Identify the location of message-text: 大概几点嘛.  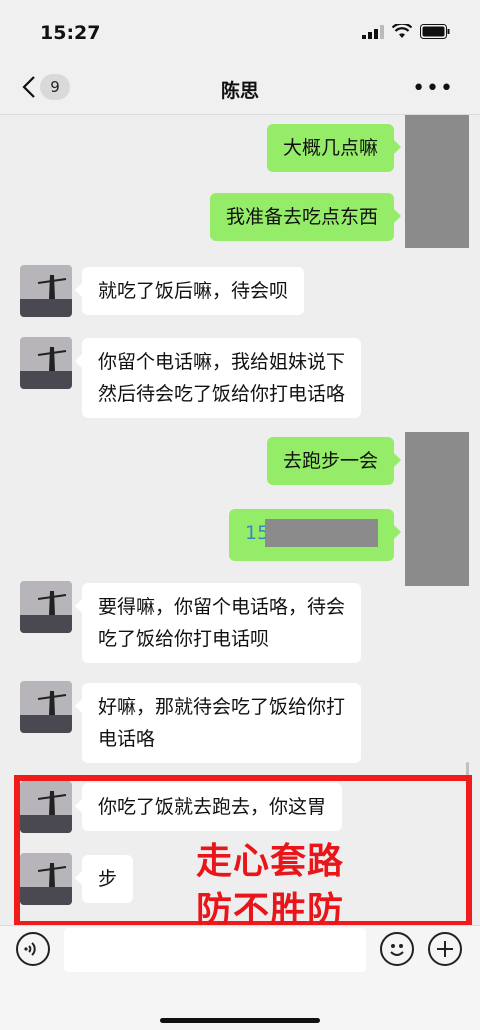
(330, 148).